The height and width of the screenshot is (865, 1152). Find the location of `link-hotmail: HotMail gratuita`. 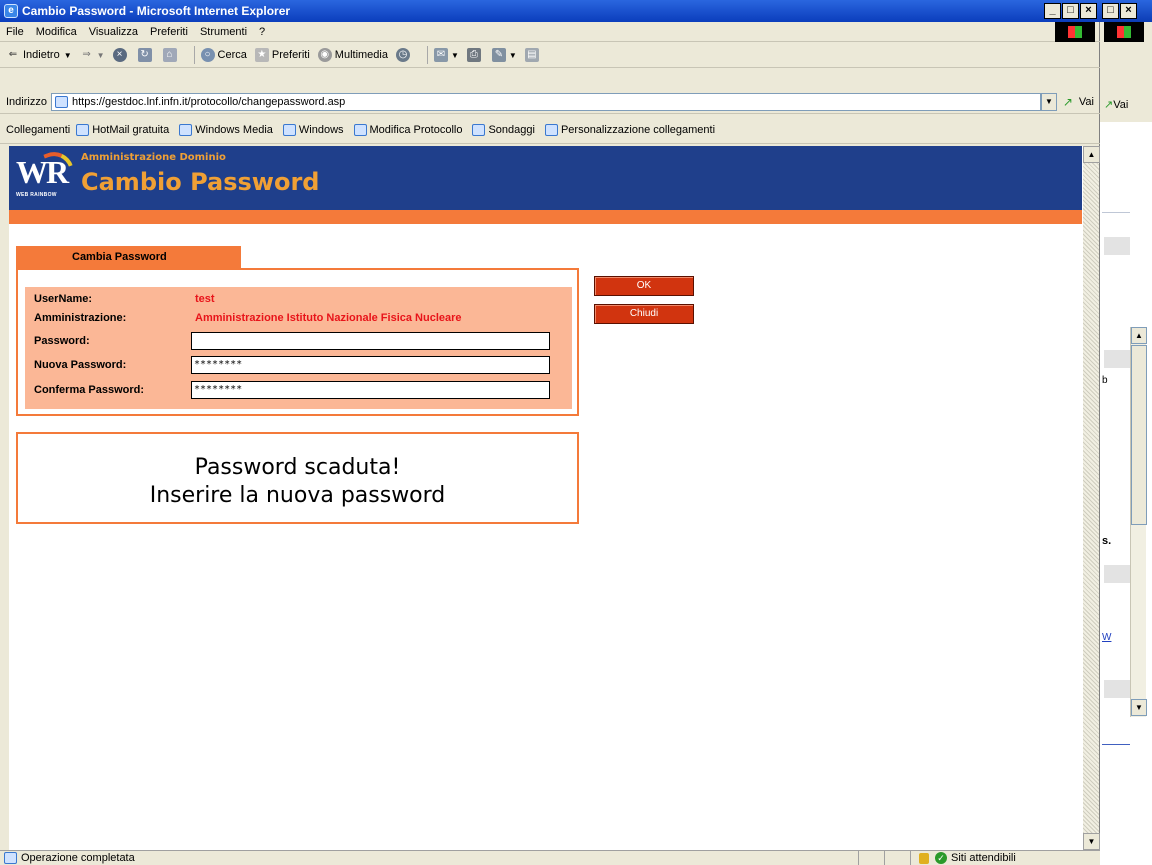

link-hotmail: HotMail gratuita is located at coordinates (122, 129).